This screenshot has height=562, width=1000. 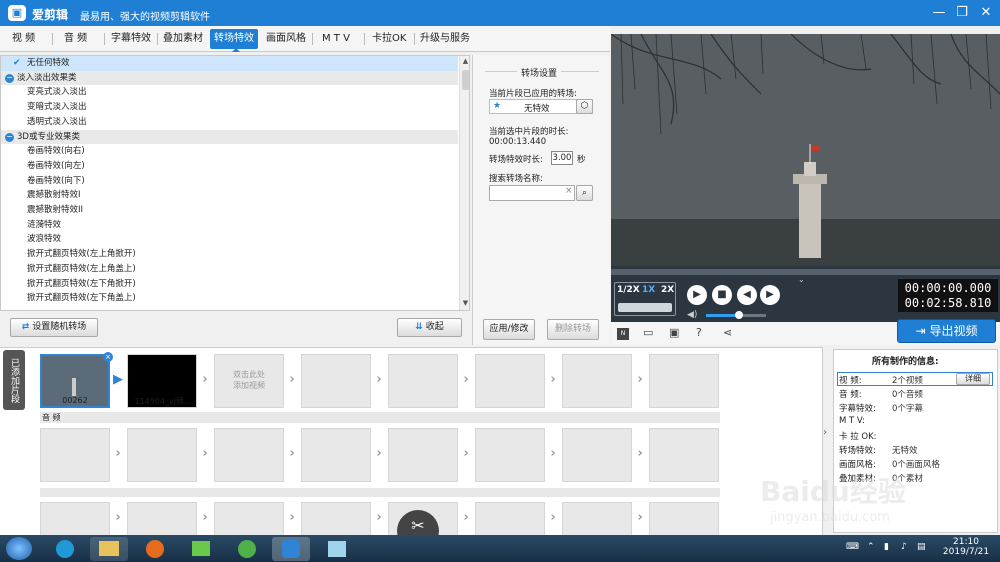 I want to click on list-item: 涟漪特效, so click(x=229, y=225).